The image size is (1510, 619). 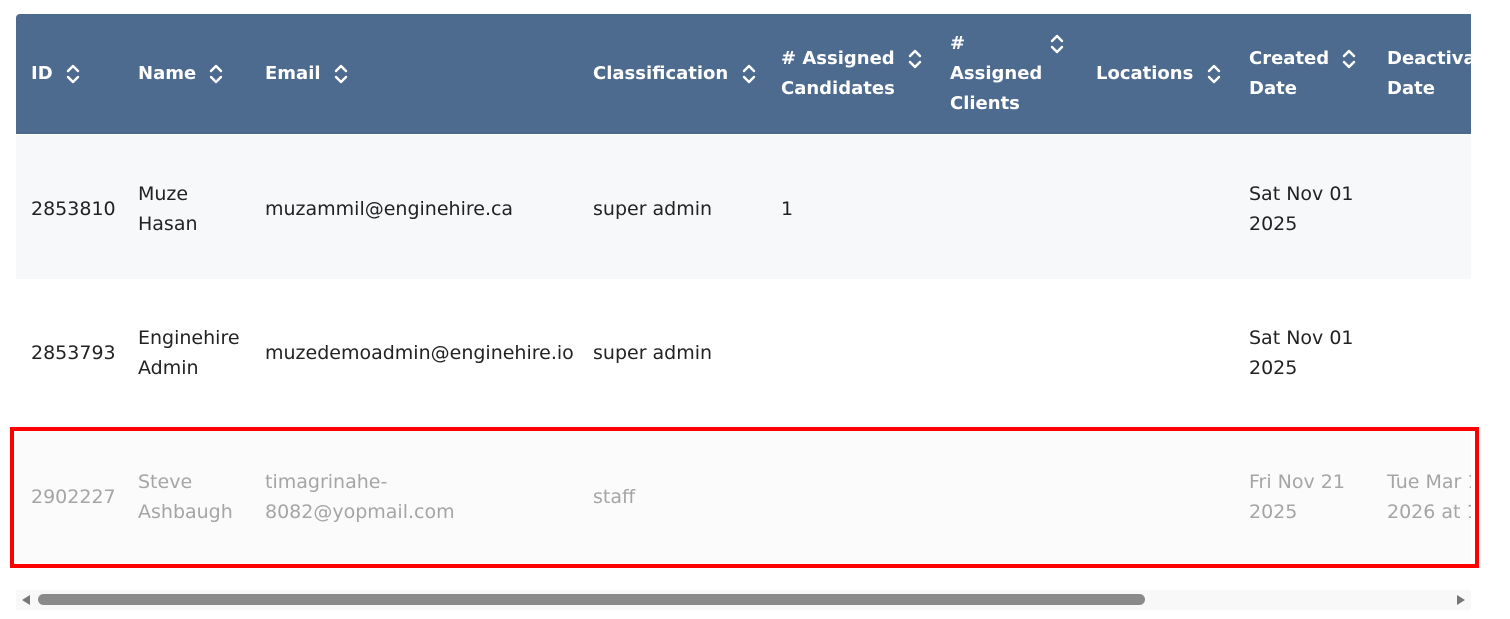 What do you see at coordinates (73, 497) in the screenshot?
I see `cell-id: 2902227` at bounding box center [73, 497].